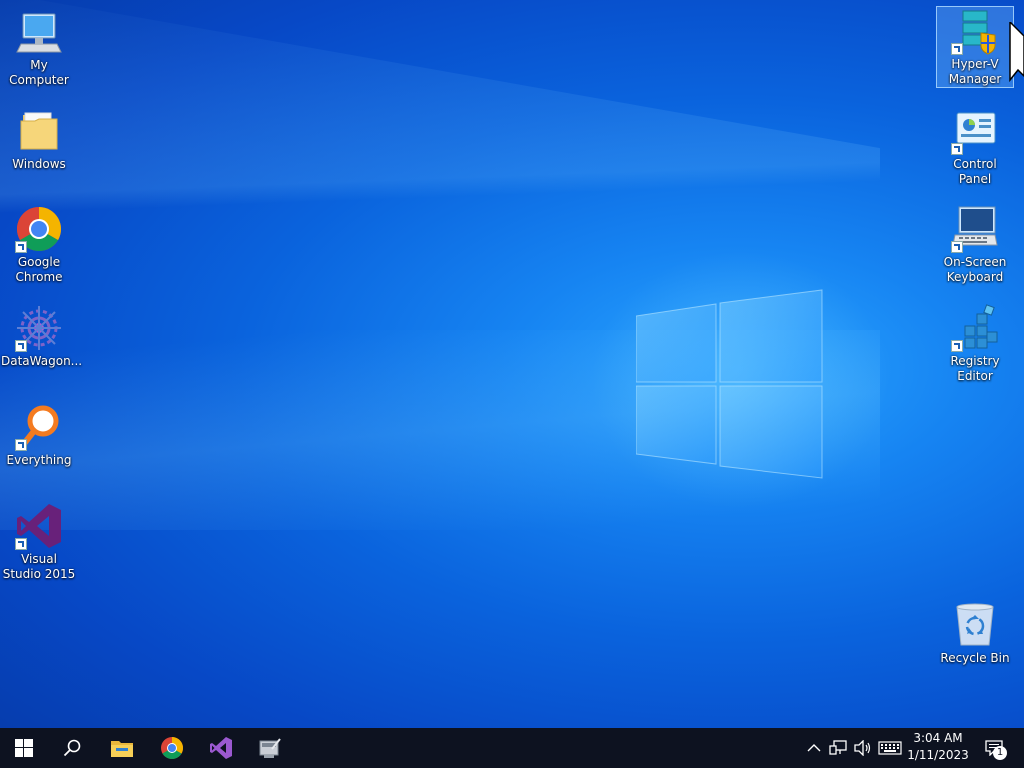 The height and width of the screenshot is (768, 1024). What do you see at coordinates (975, 31) in the screenshot?
I see `hyper-v-icon` at bounding box center [975, 31].